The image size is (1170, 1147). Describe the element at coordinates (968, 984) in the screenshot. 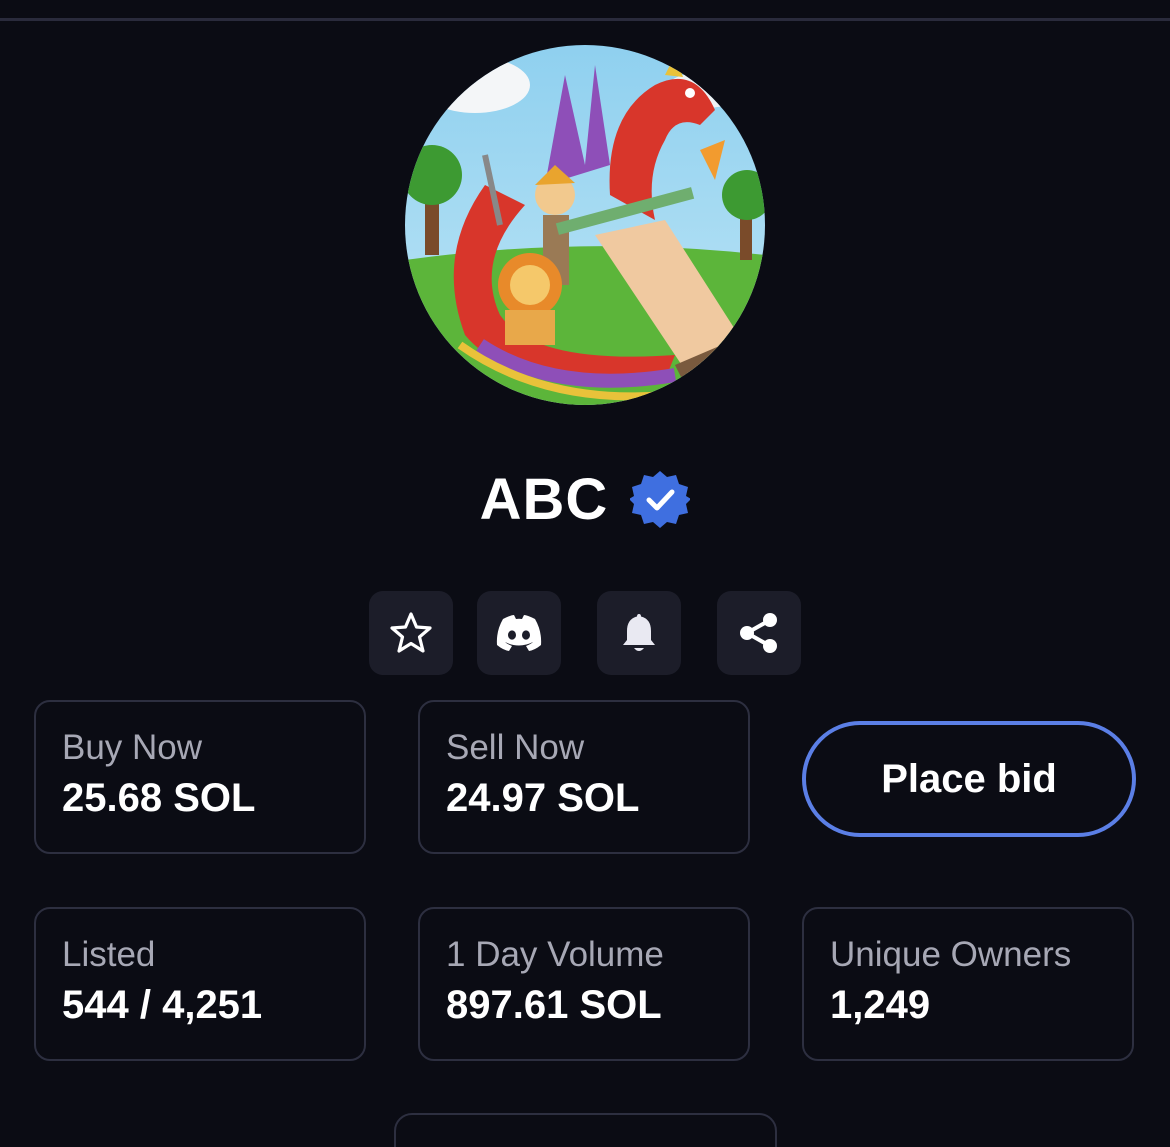

I see `unique-owners-card: Unique Owners 1,249` at that location.